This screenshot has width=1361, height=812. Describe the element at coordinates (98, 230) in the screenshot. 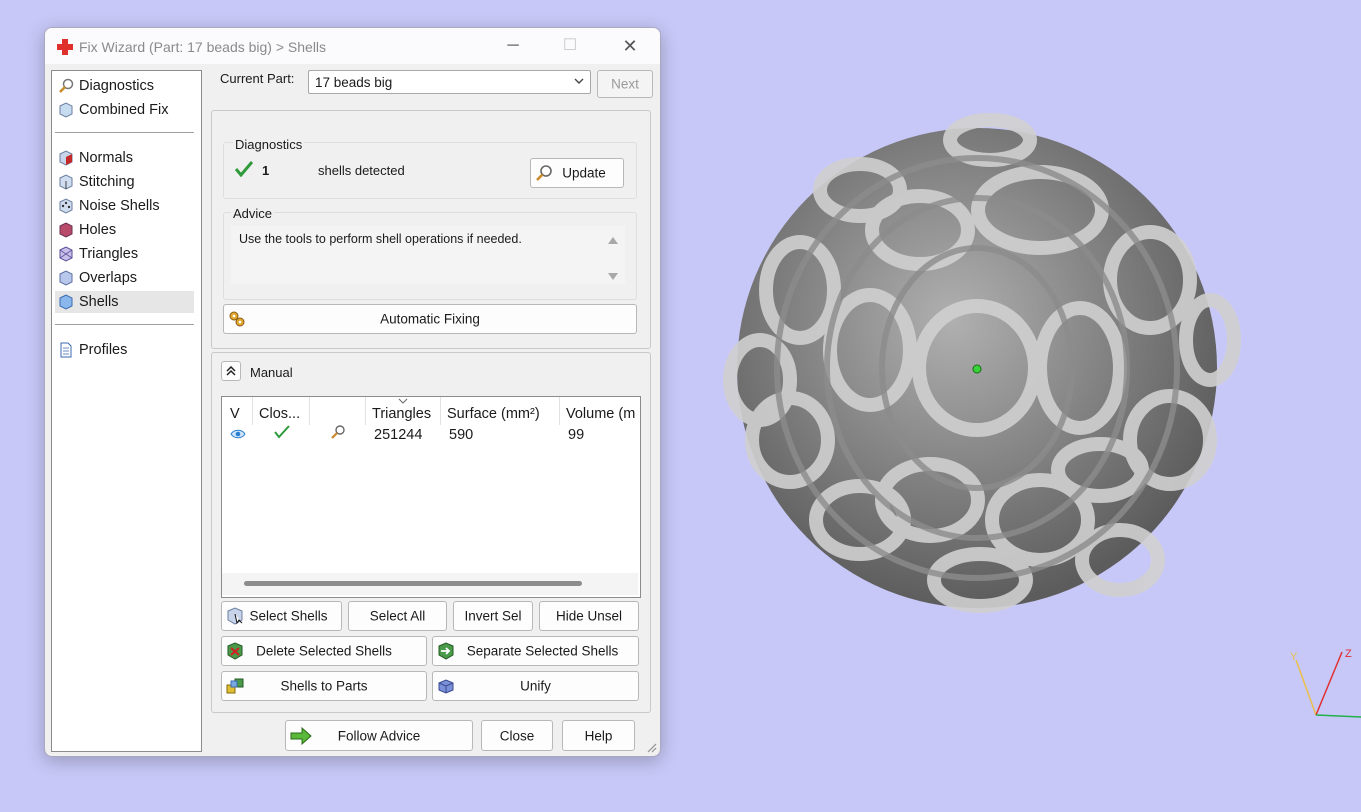

I see `nav-label: Holes` at that location.